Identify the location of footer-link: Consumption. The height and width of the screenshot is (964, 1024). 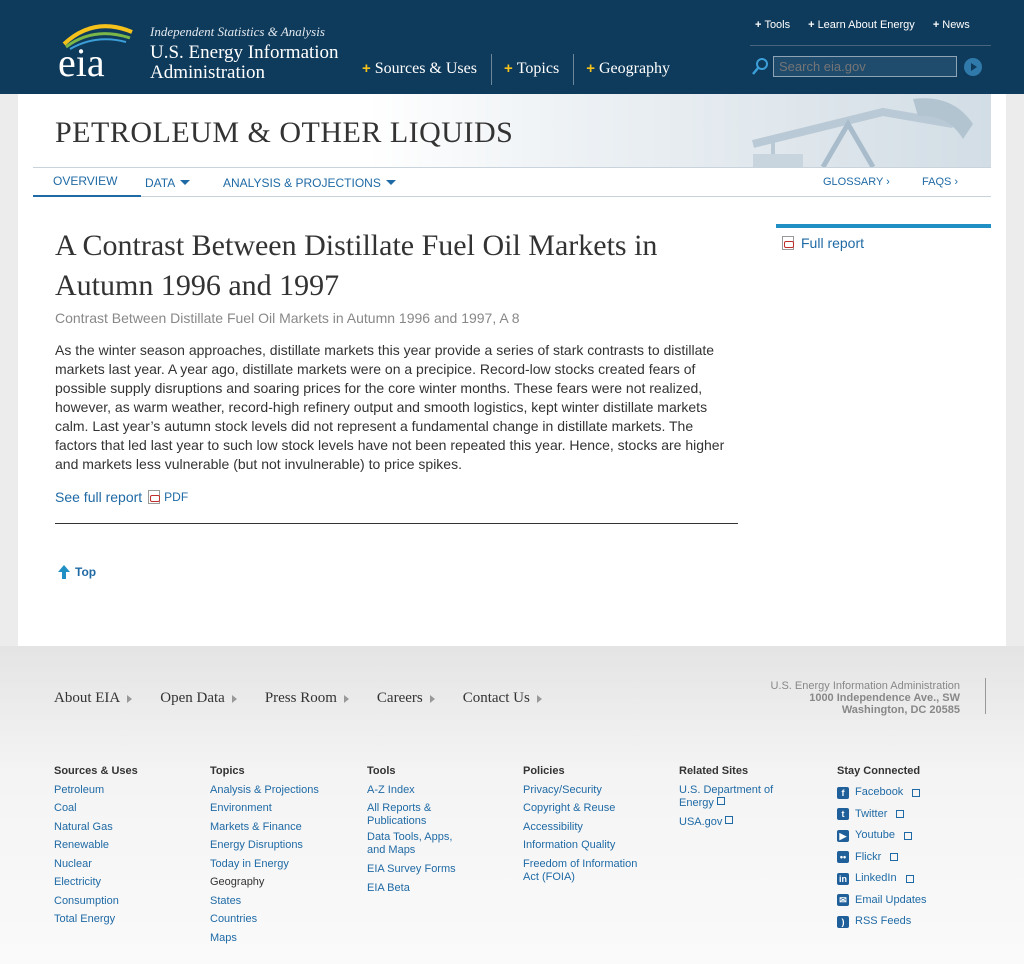
(96, 901).